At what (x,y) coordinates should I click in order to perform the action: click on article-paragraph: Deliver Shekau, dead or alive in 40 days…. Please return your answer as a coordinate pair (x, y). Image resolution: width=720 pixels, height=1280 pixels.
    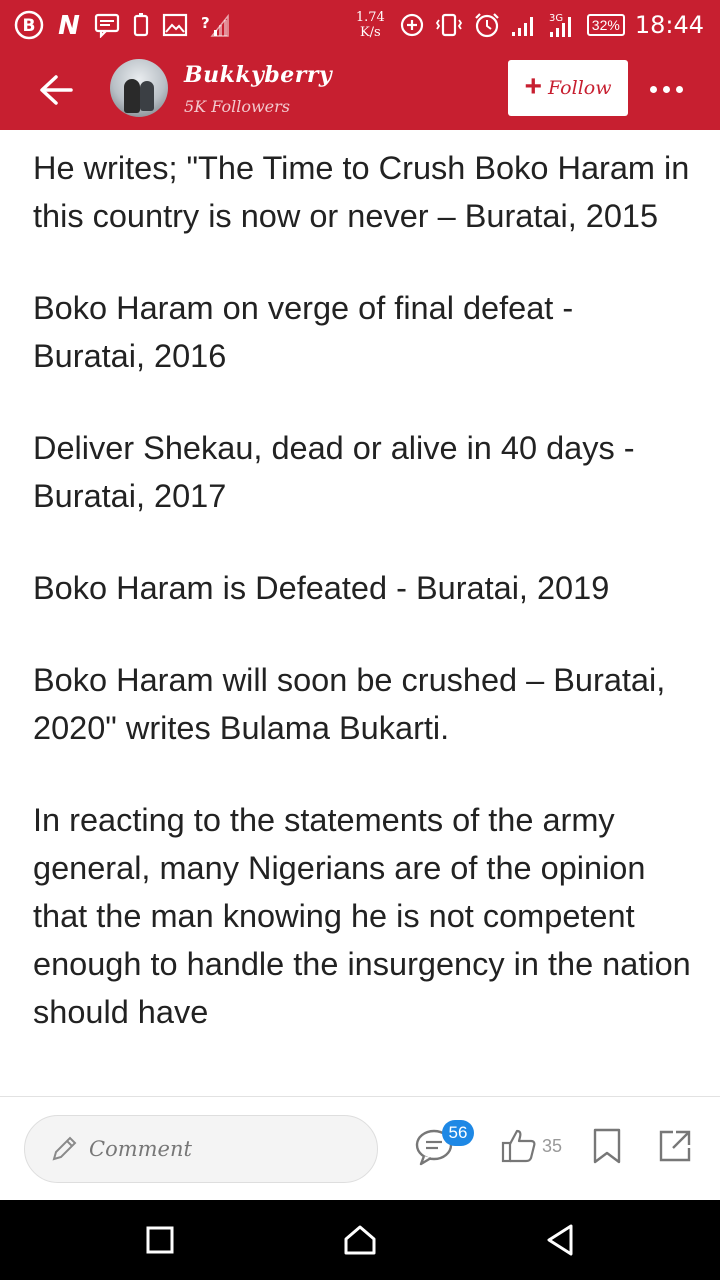
    Looking at the image, I should click on (334, 472).